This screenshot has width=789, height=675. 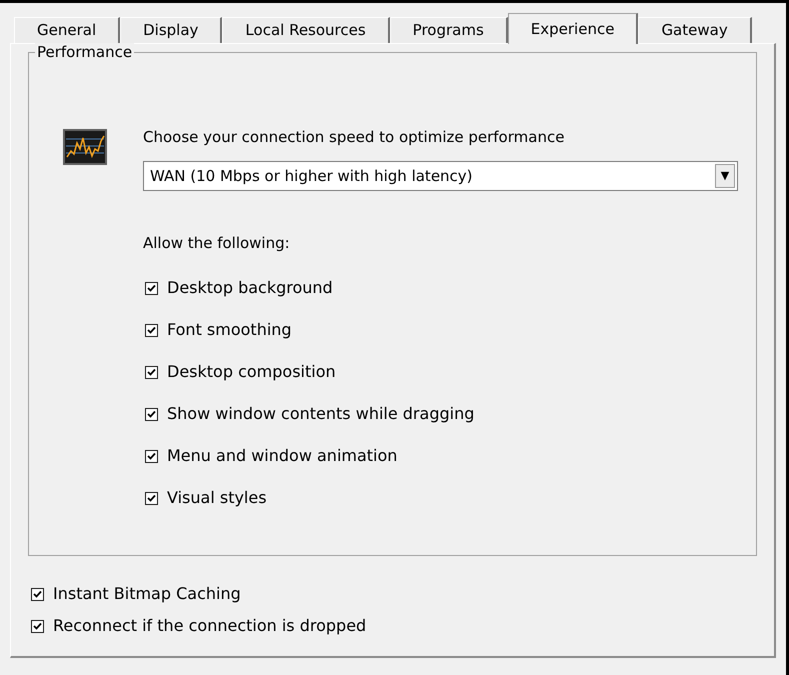 I want to click on tab: Programs, so click(x=449, y=30).